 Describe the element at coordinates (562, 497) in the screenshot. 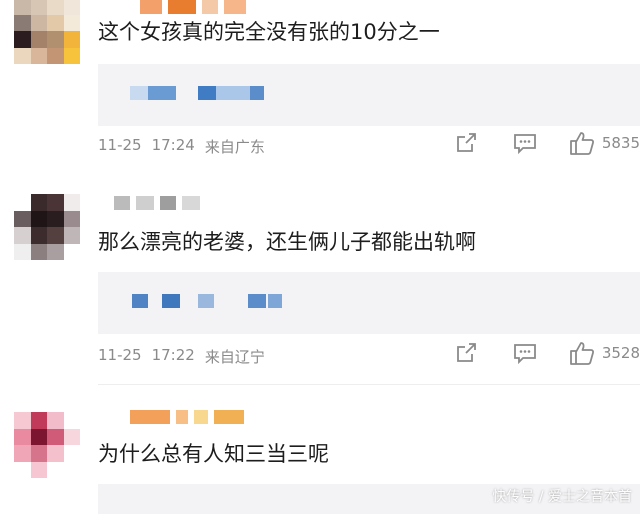

I see `watermark: 快传号 / 爱士之音本首` at that location.